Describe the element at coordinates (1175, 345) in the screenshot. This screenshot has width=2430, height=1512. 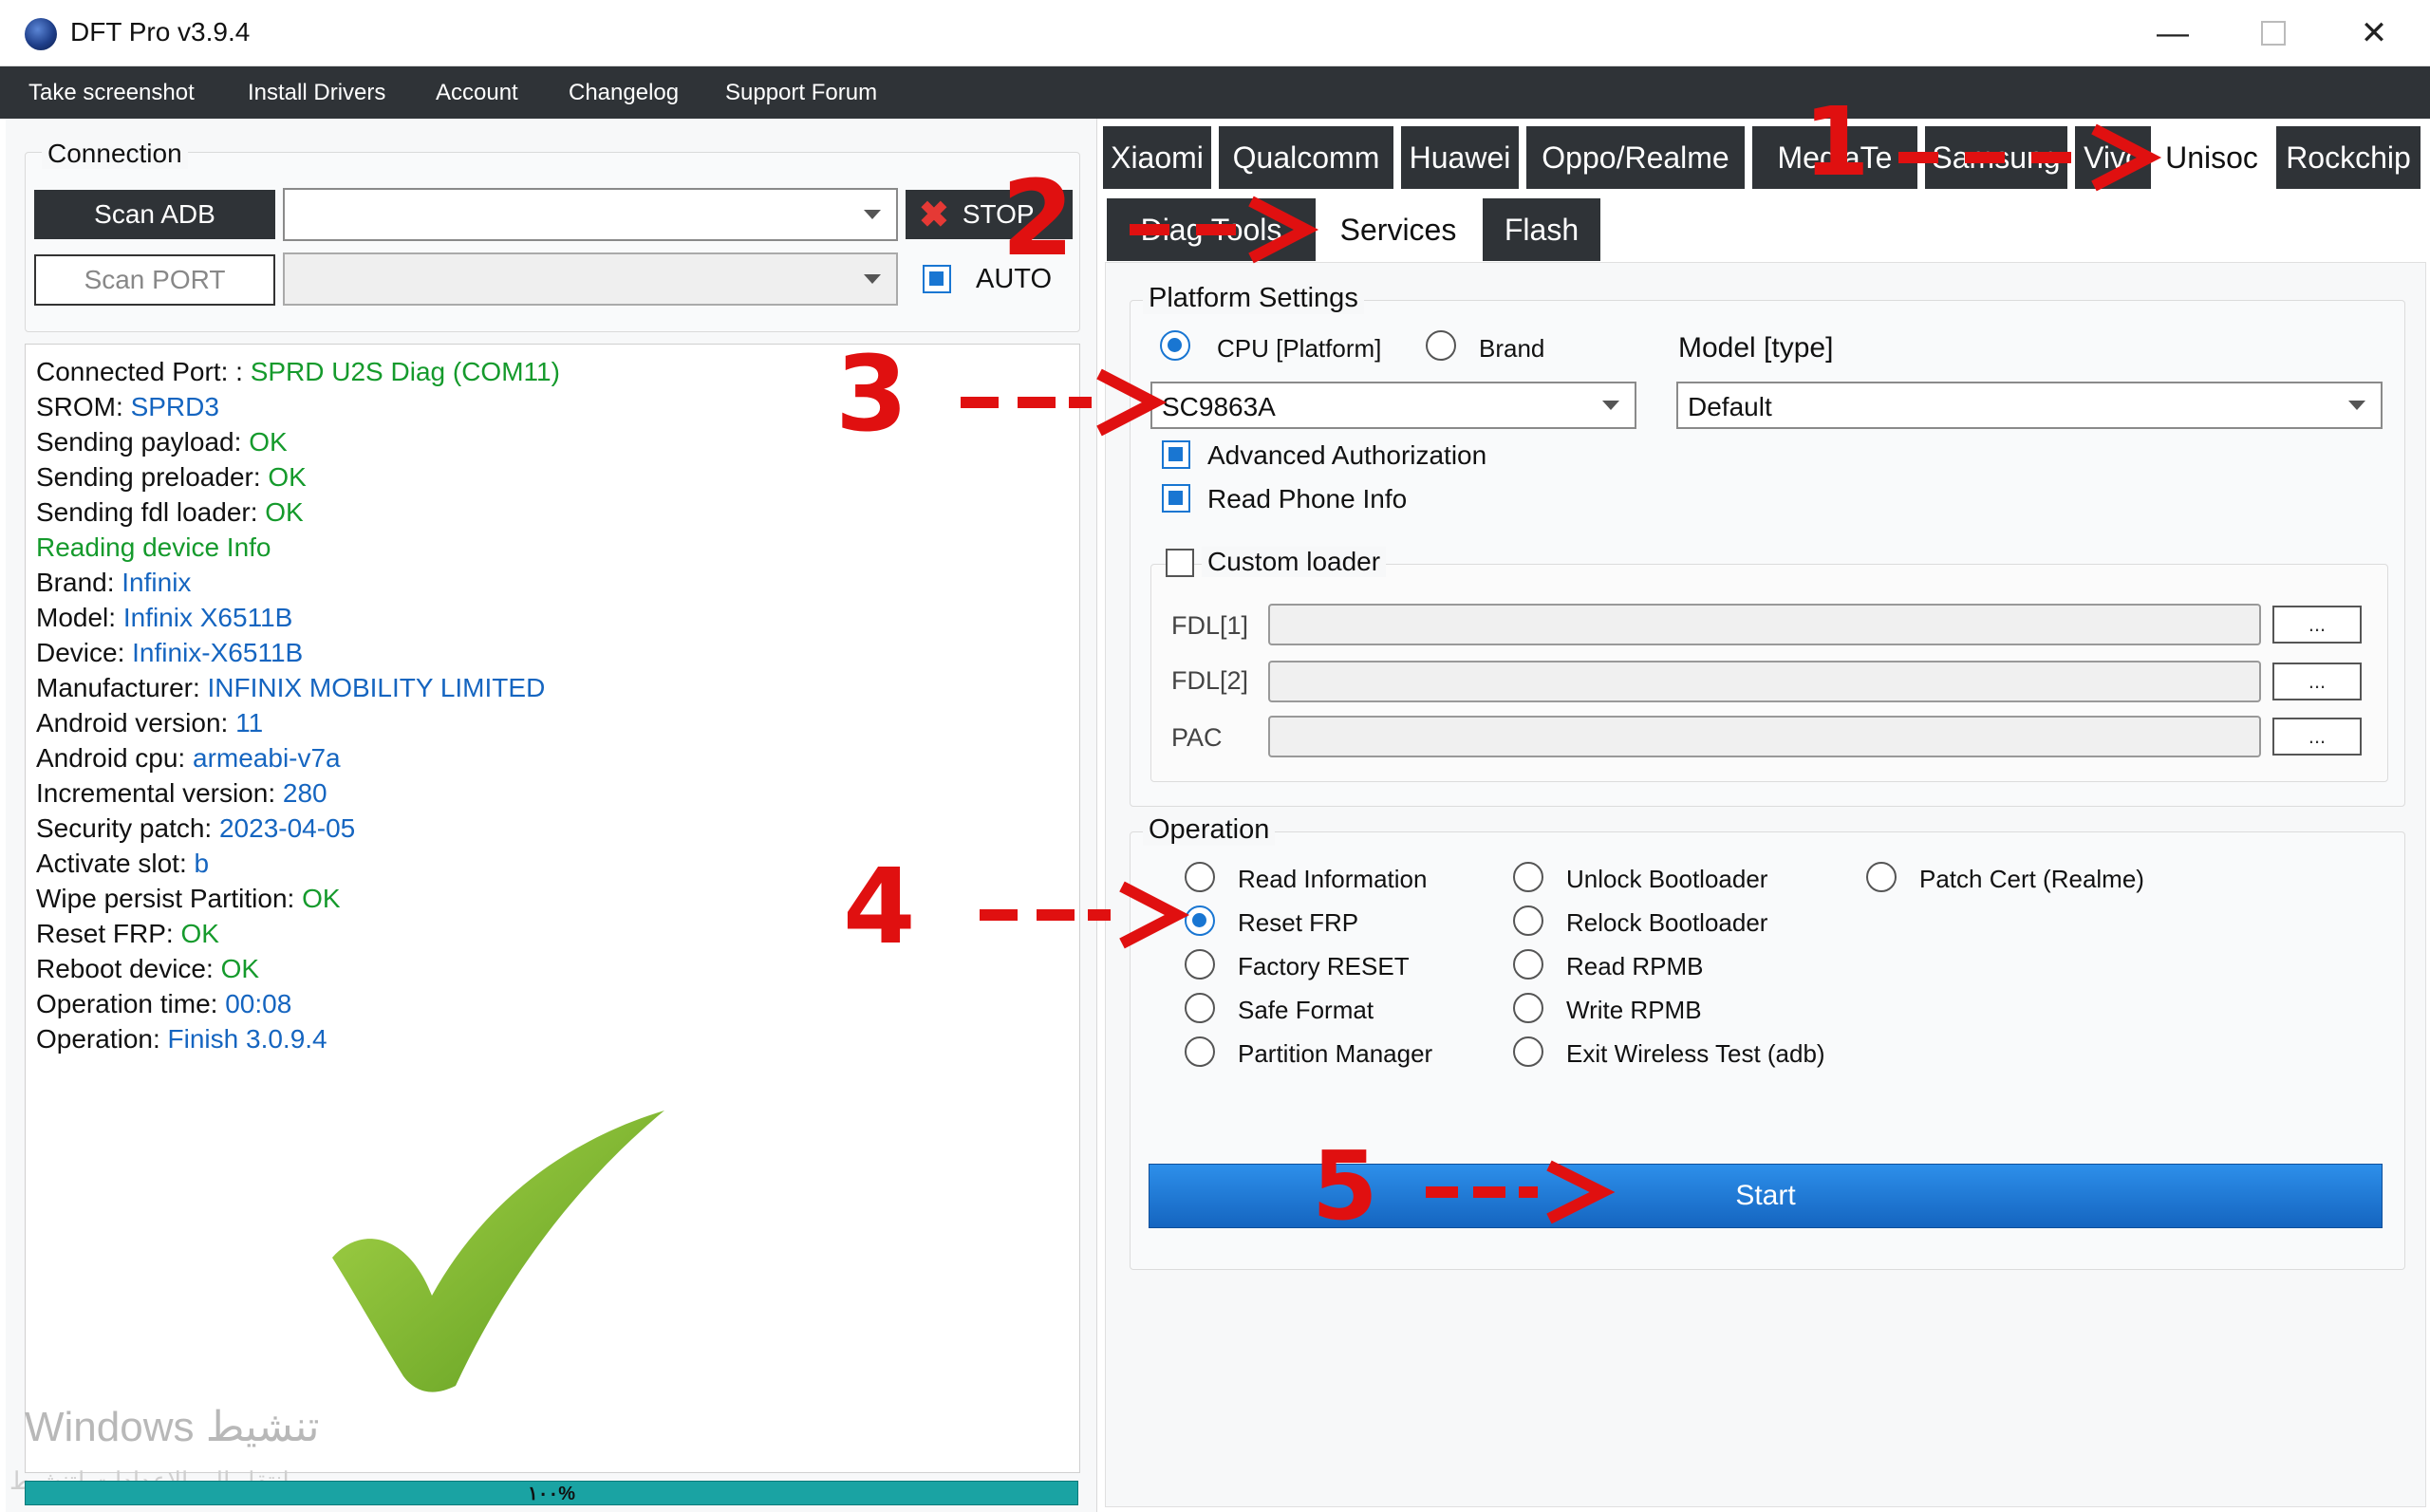
I see `cpu-platform-radio` at that location.